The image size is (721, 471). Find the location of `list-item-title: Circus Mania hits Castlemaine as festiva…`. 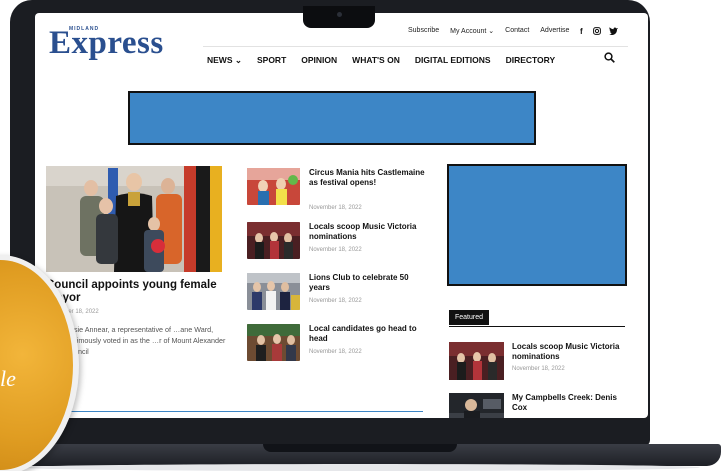

list-item-title: Circus Mania hits Castlemaine as festiva… is located at coordinates (369, 178).